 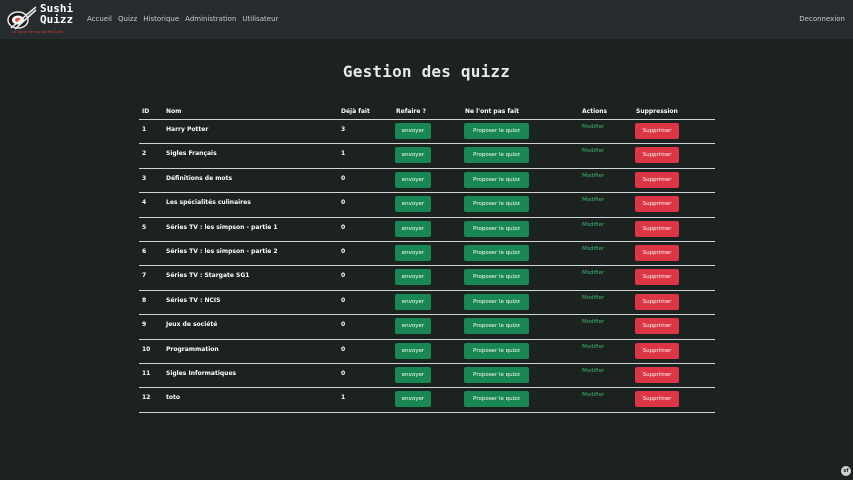 I want to click on header-id: ID, so click(x=146, y=111).